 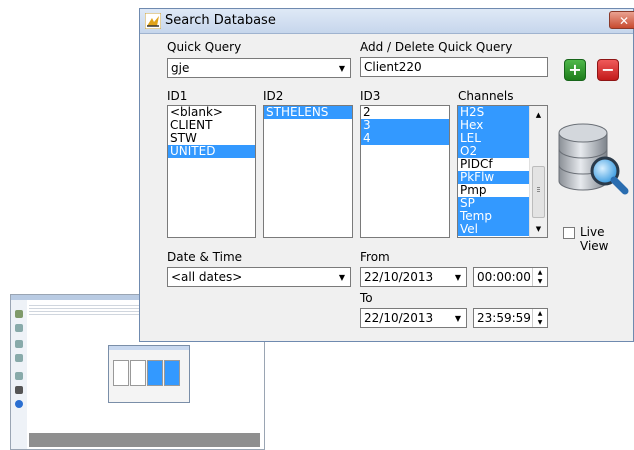 What do you see at coordinates (177, 96) in the screenshot?
I see `id1-label: ID1` at bounding box center [177, 96].